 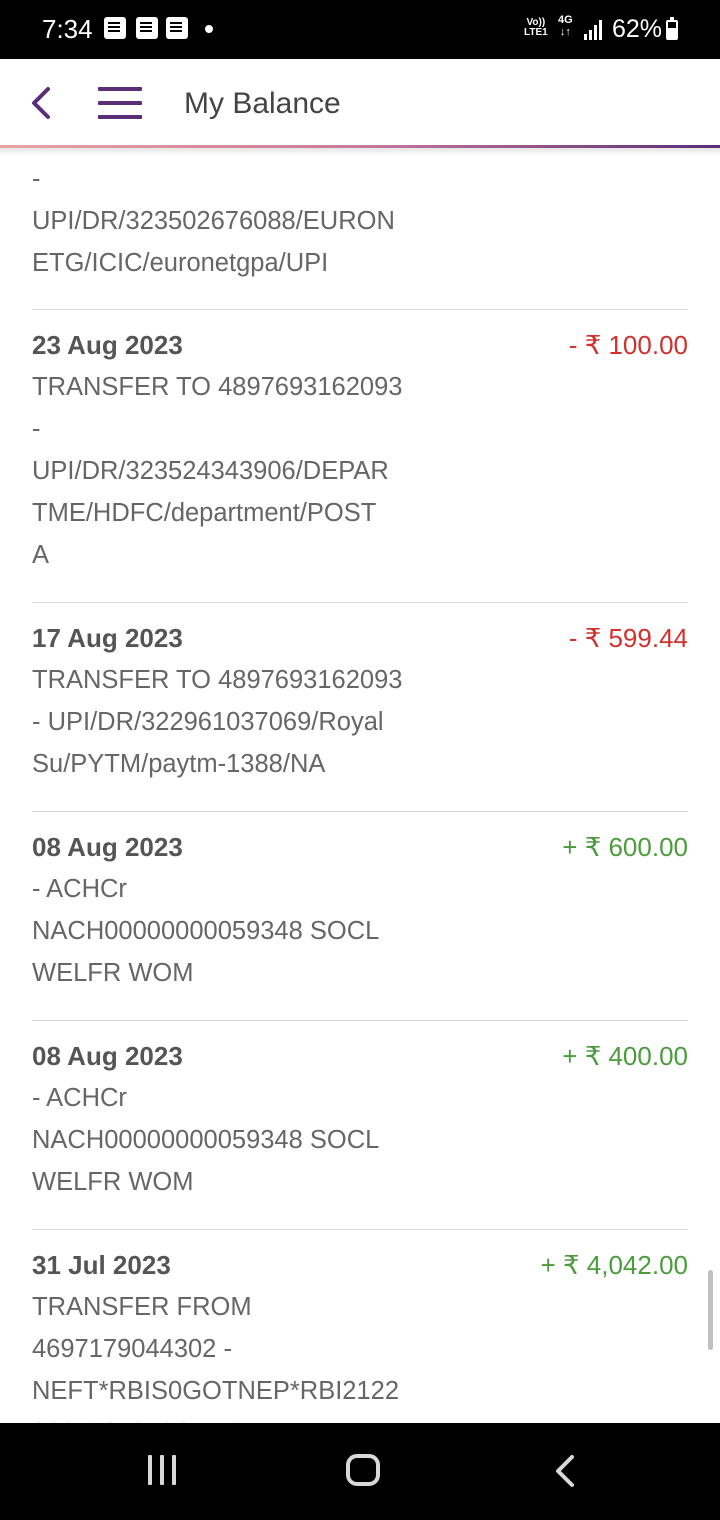 I want to click on battery-icon, so click(x=672, y=28).